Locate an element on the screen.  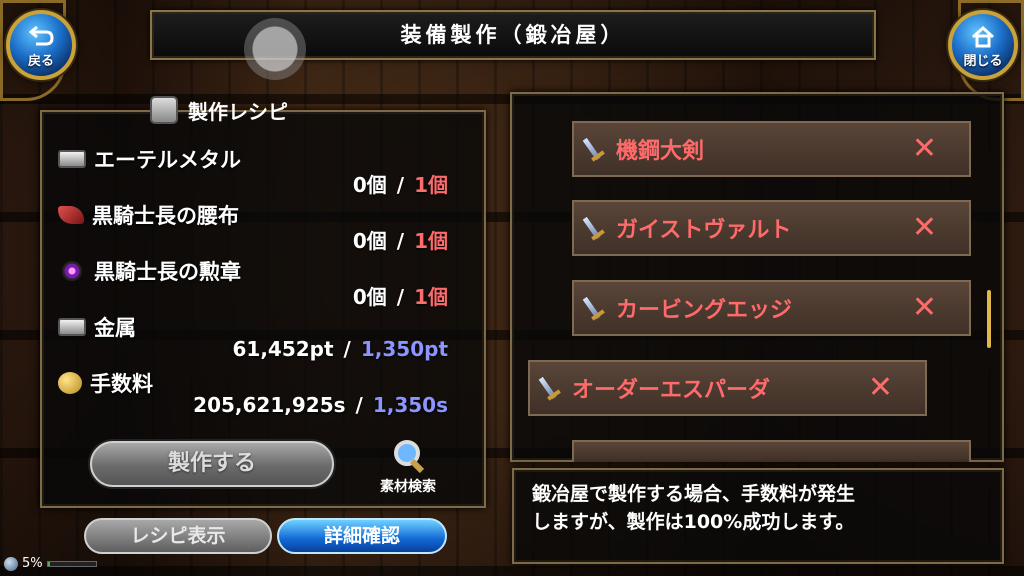
material-name: 黒騎士長の腰布 is located at coordinates (165, 216).